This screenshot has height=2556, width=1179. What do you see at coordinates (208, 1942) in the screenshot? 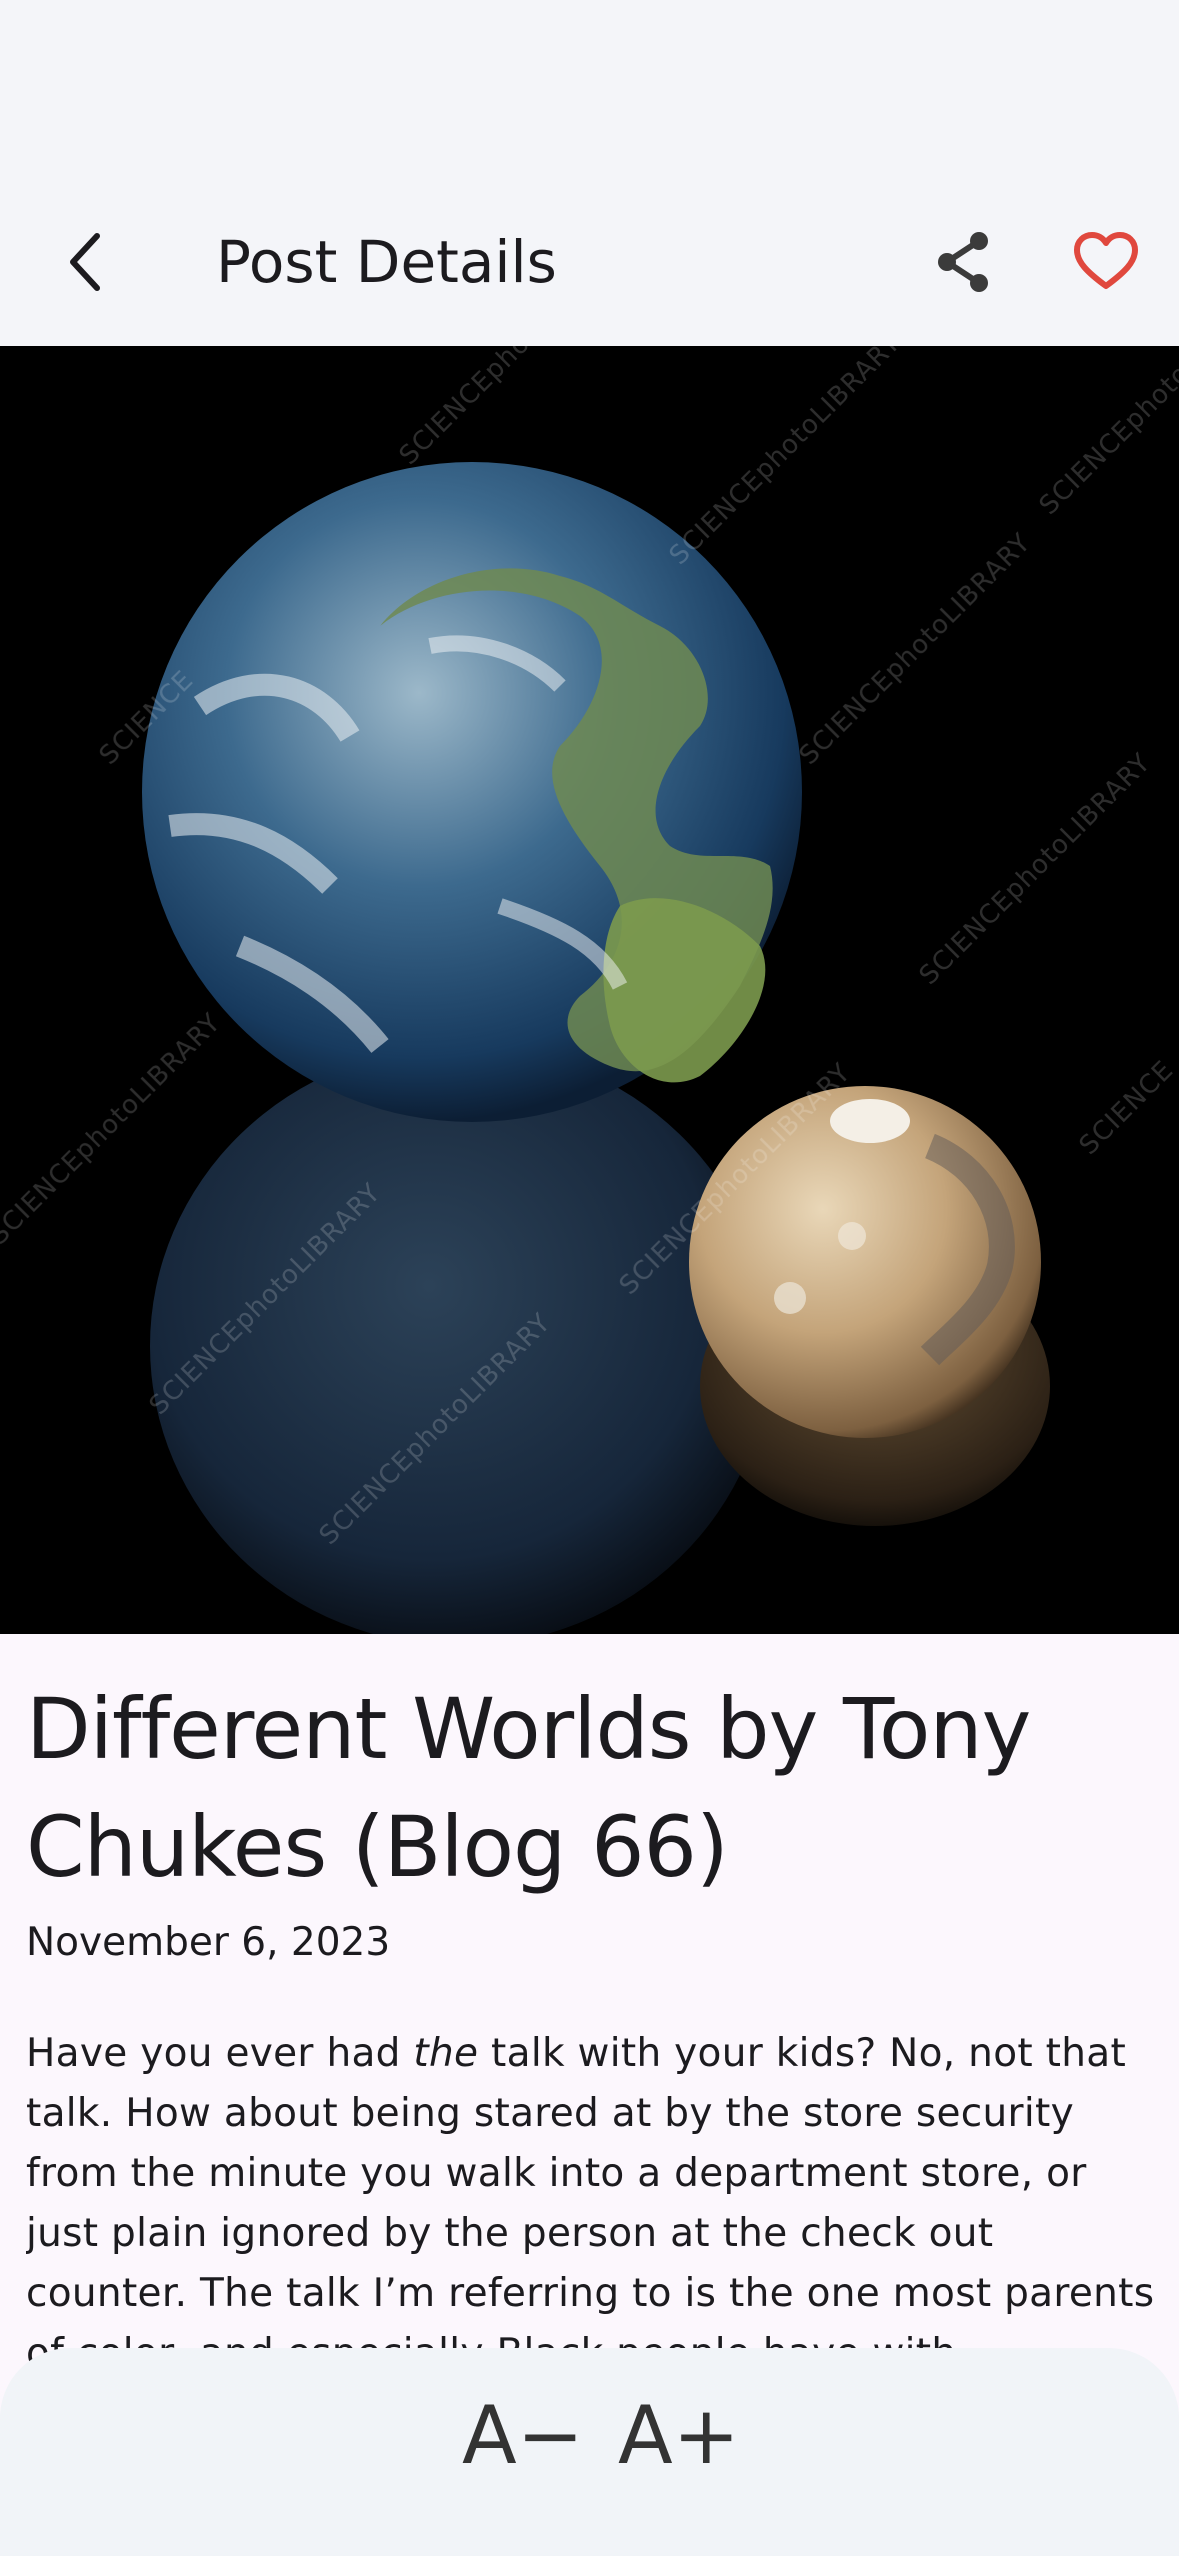
I see `post-date: November 6, 2023` at bounding box center [208, 1942].